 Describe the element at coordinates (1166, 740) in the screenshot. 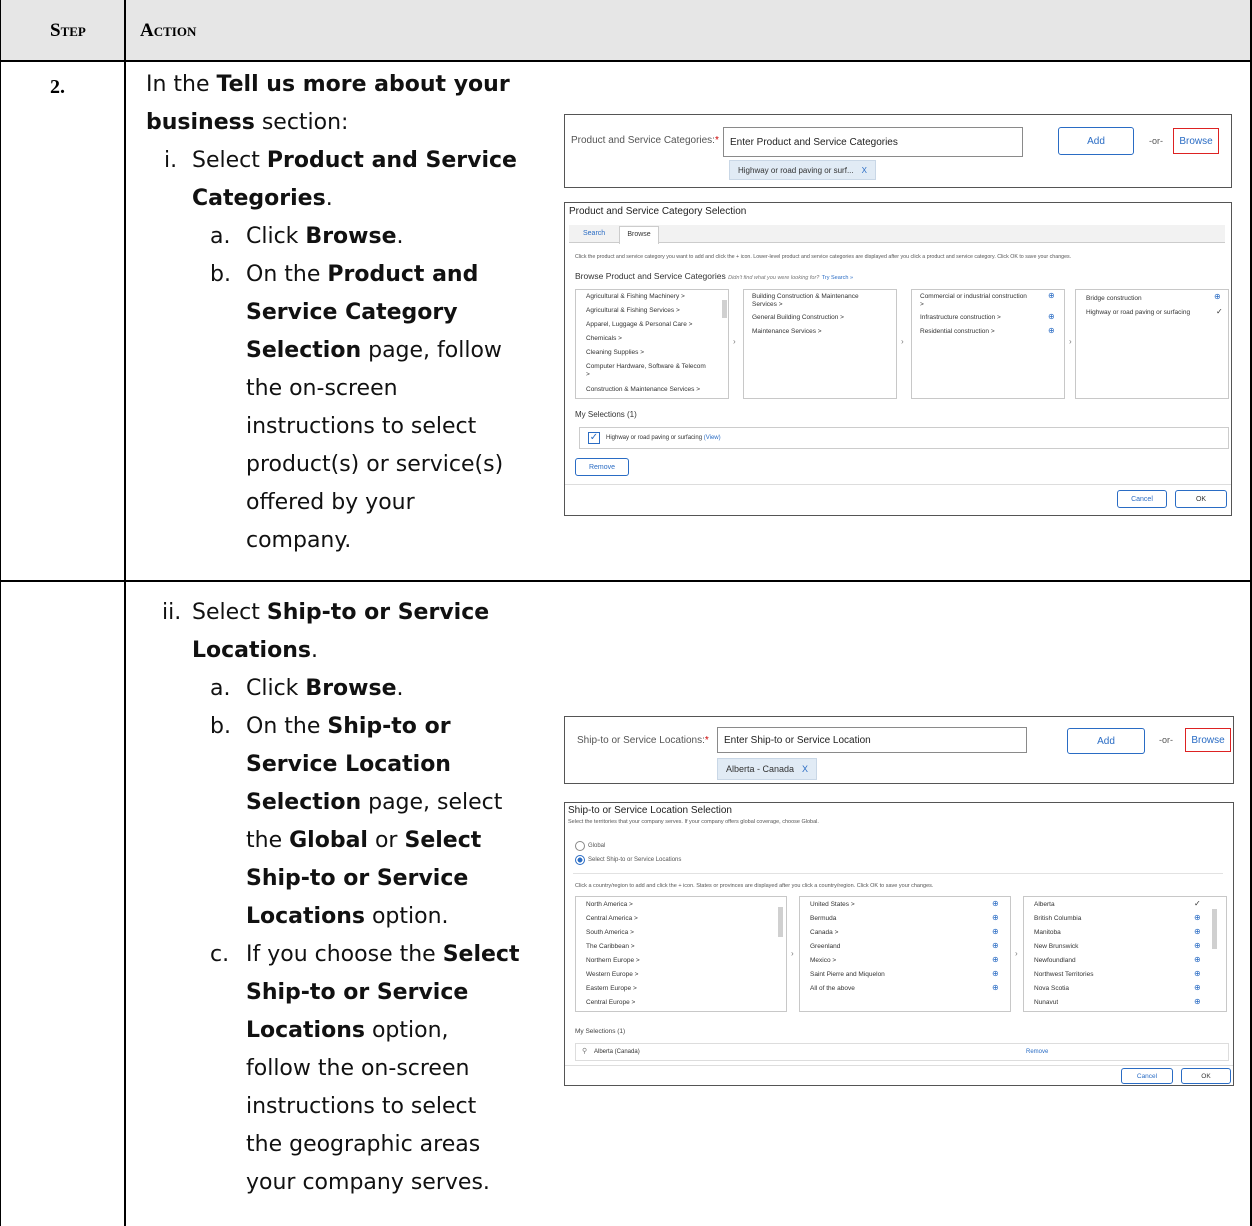

I see `or-text: -or-` at that location.